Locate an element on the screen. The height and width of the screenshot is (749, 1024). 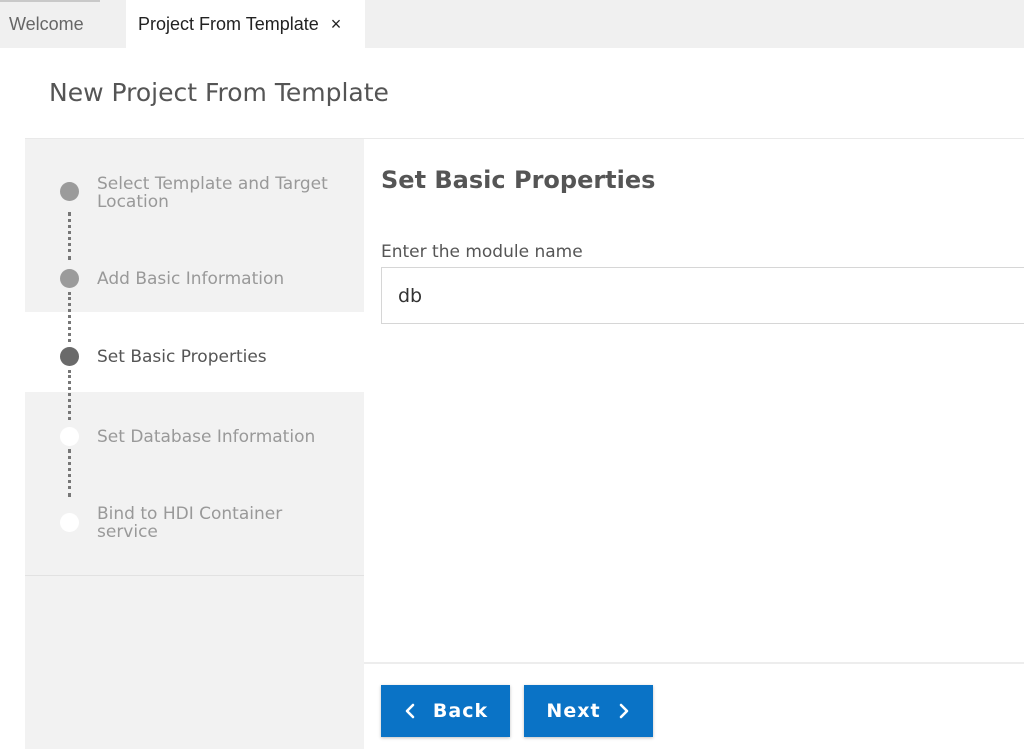
sidebar-divider is located at coordinates (194, 575).